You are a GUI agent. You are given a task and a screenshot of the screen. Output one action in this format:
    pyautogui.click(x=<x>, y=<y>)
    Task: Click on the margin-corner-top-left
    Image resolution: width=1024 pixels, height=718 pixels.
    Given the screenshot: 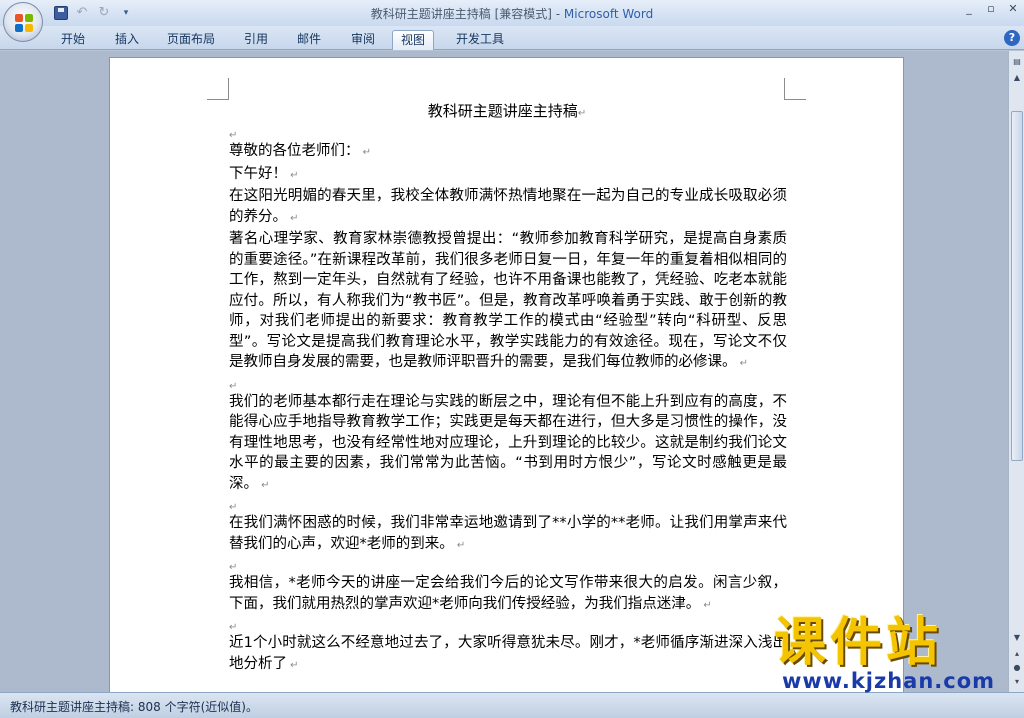 What is the action you would take?
    pyautogui.click(x=218, y=89)
    